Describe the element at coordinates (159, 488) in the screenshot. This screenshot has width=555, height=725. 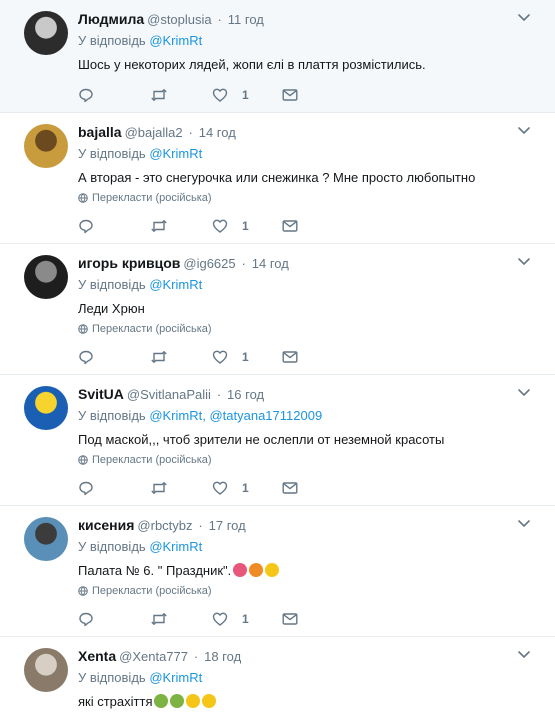
I see `retweet-icon` at that location.